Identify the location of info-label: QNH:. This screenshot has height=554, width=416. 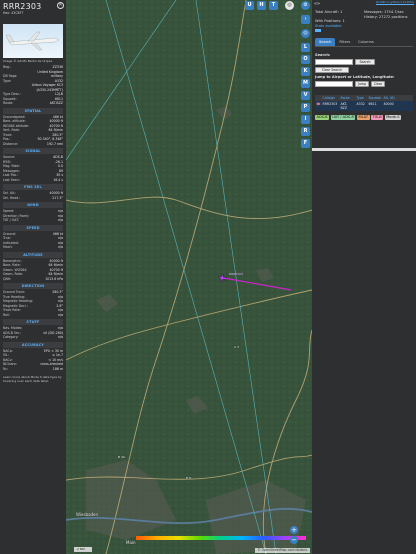
(7, 279).